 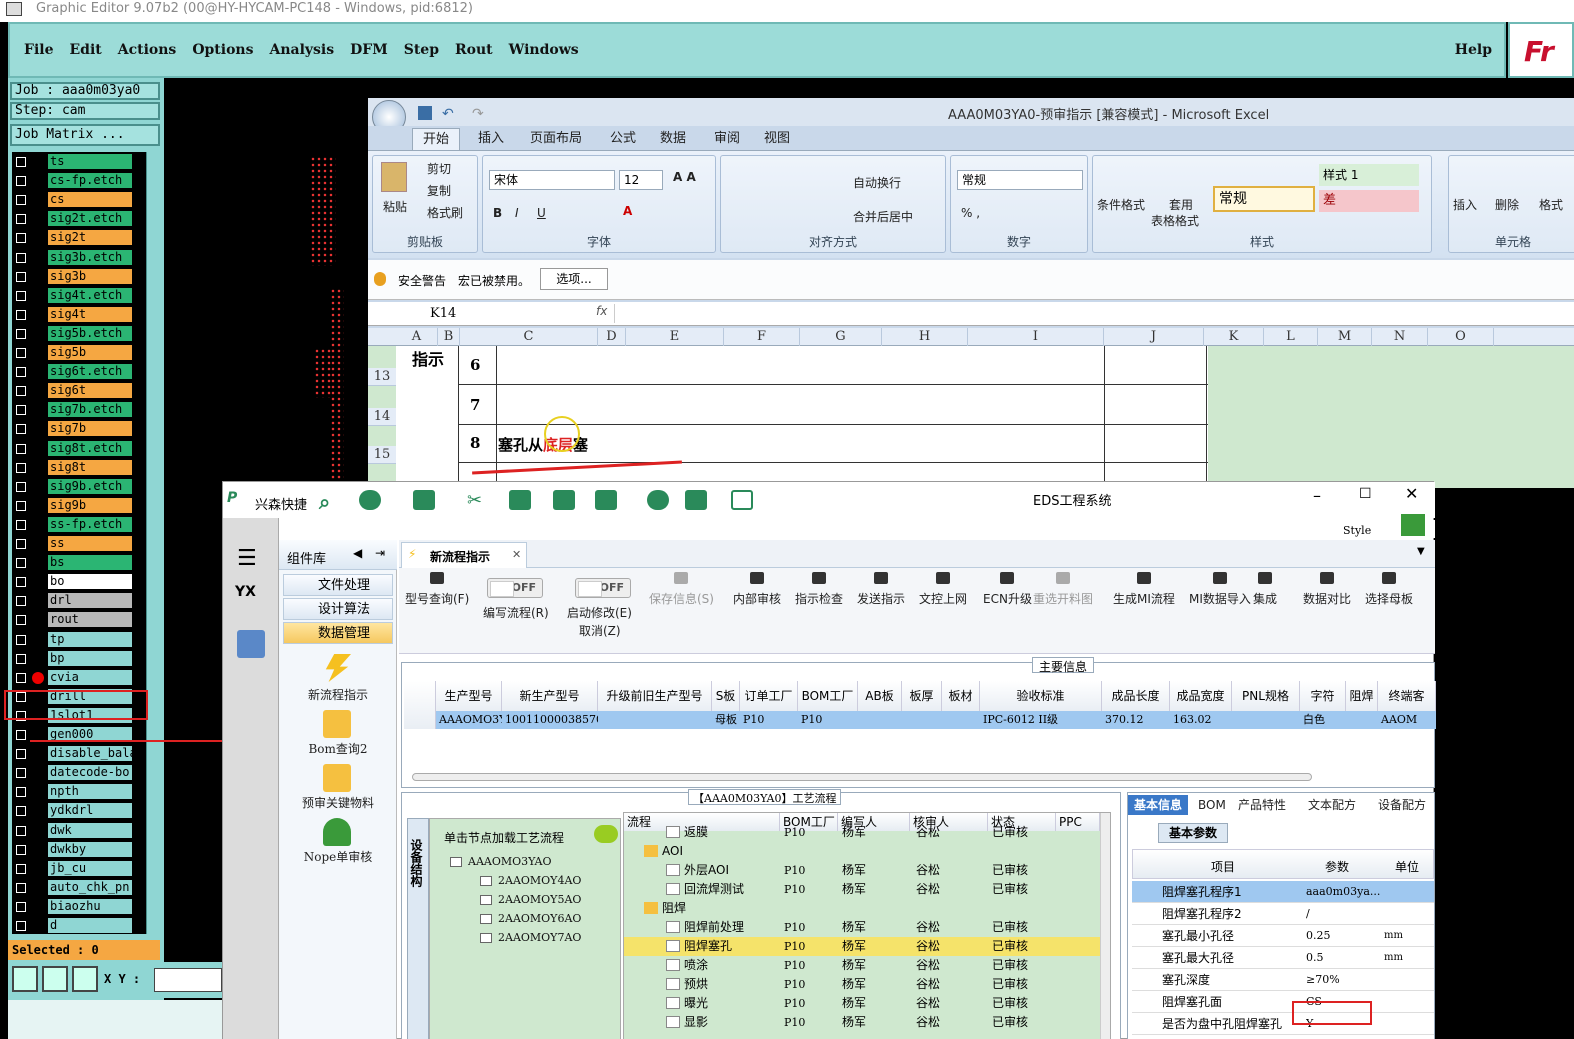 I want to click on flow-row: 阻焊前处理 P10 杨军 谷松 已审核, so click(x=863, y=927).